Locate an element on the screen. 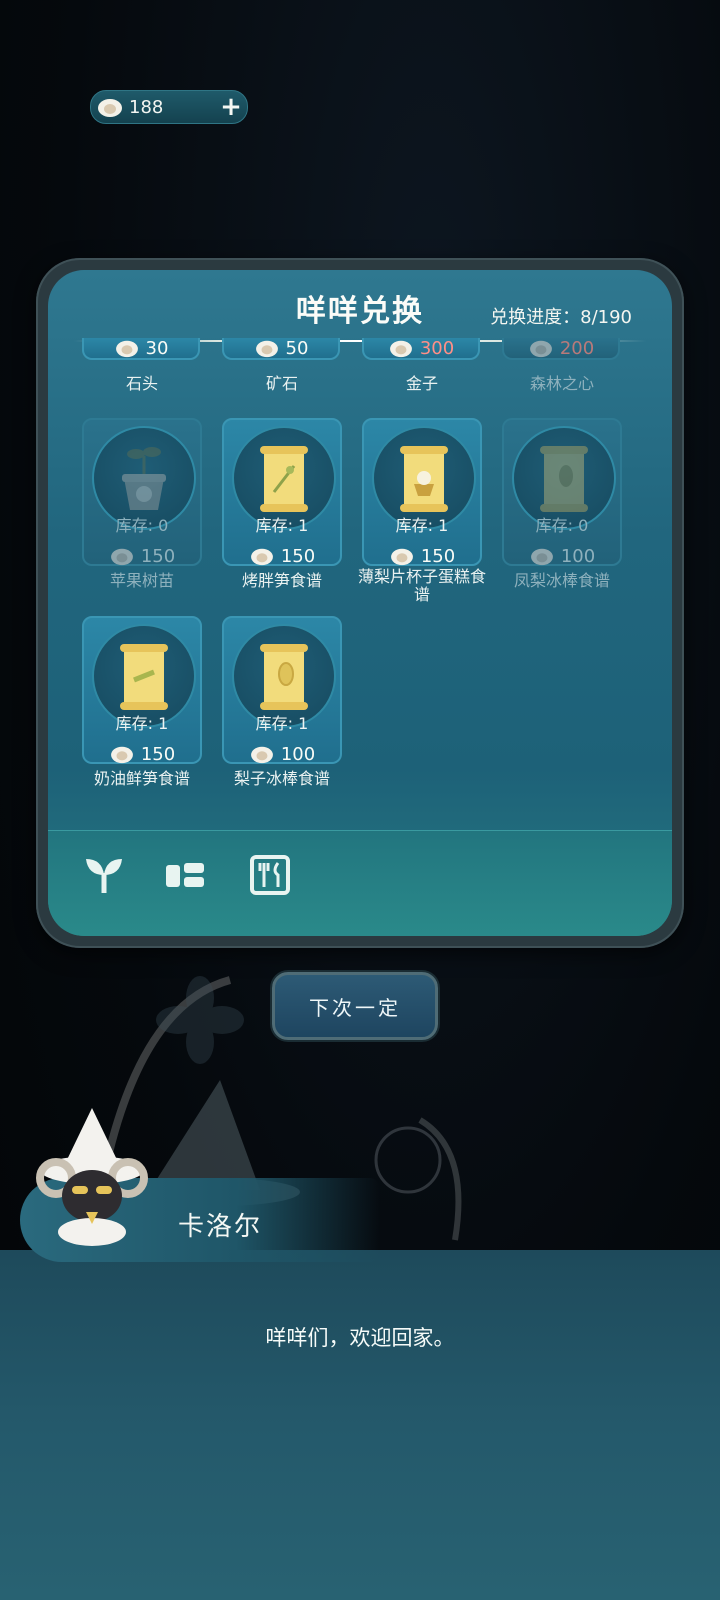 This screenshot has width=720, height=1600. dialog-line: 咩咩们，欢迎回家。 is located at coordinates (360, 1338).